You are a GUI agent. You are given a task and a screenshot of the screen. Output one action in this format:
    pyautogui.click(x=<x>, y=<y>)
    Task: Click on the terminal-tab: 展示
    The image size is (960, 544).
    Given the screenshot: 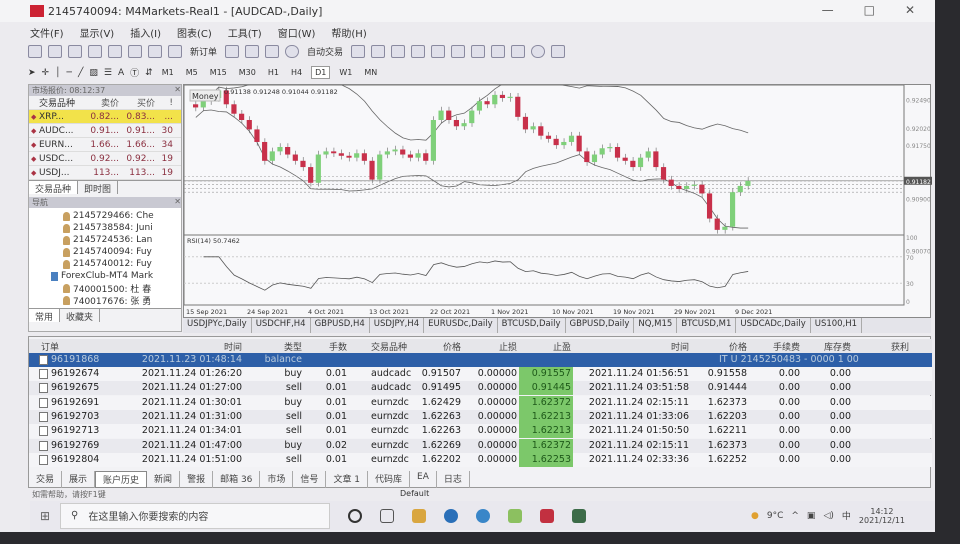 What is the action you would take?
    pyautogui.click(x=79, y=479)
    